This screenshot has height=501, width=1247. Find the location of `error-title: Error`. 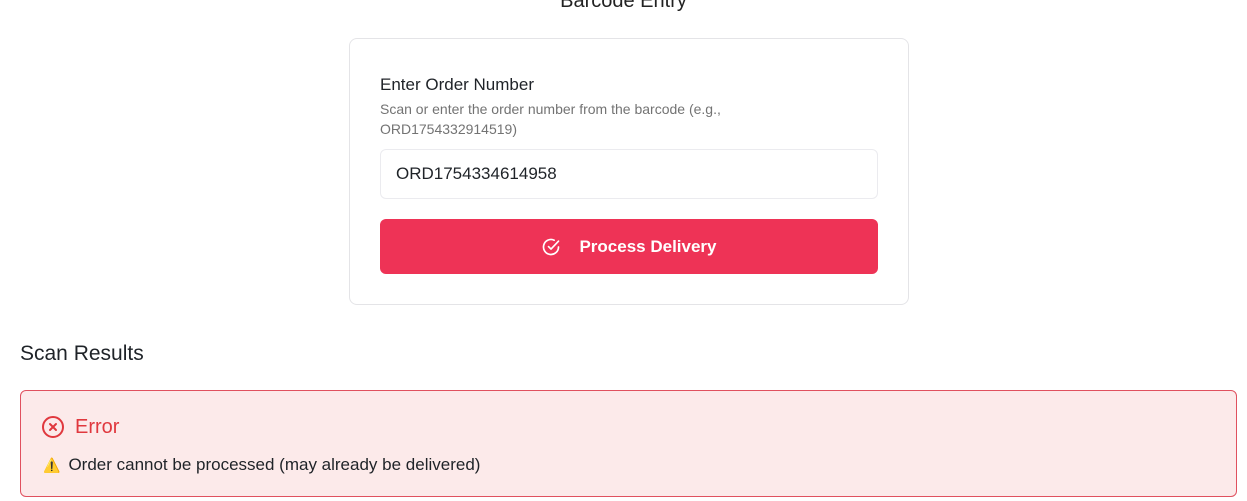

error-title: Error is located at coordinates (97, 427).